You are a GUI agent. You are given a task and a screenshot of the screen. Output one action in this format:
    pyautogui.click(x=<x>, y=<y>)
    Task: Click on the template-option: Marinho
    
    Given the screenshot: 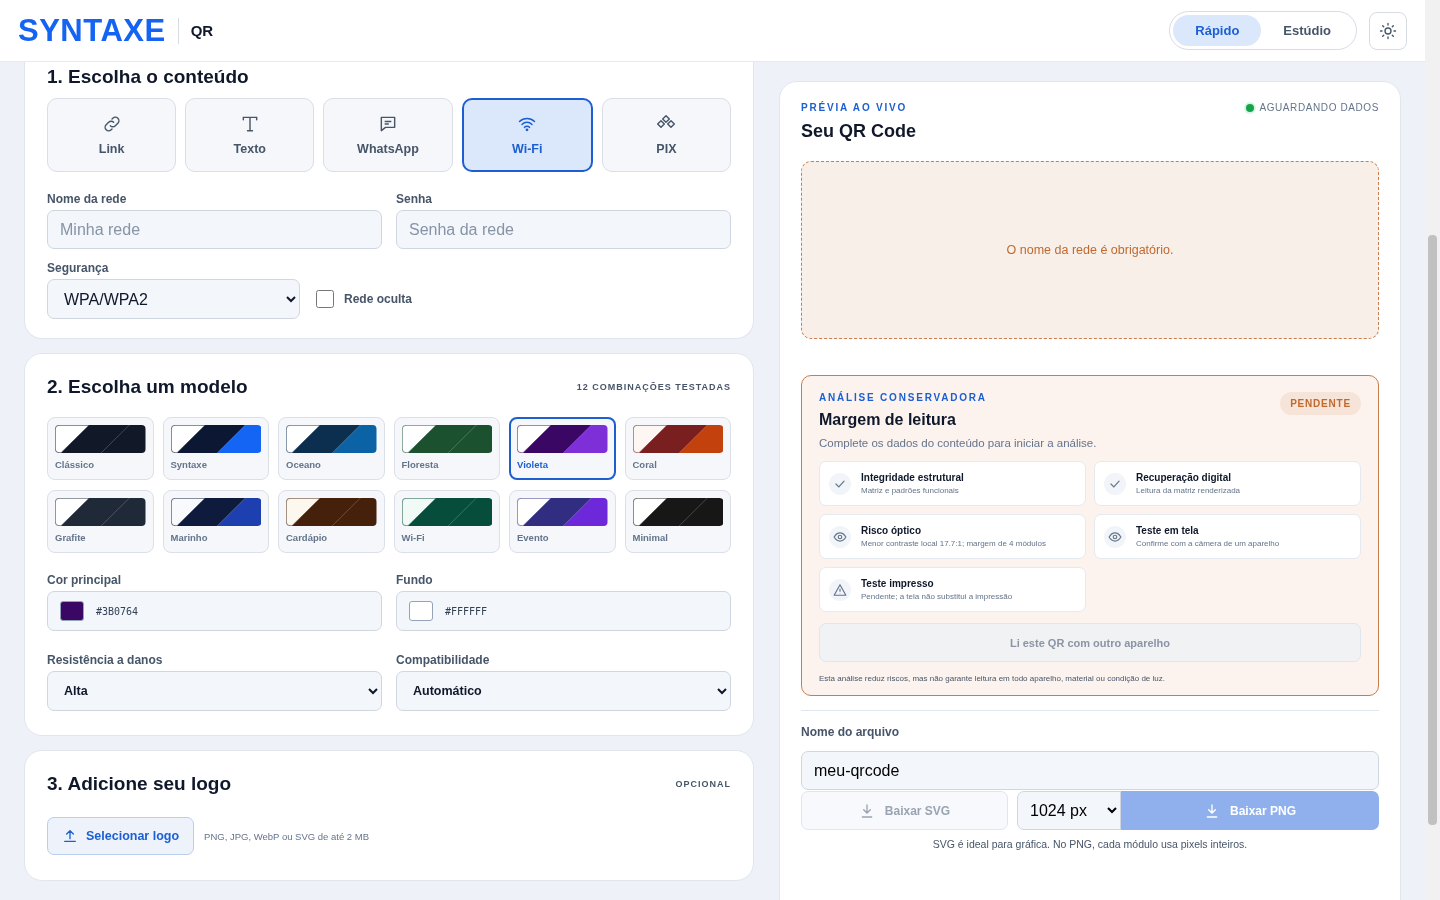 What is the action you would take?
    pyautogui.click(x=215, y=521)
    